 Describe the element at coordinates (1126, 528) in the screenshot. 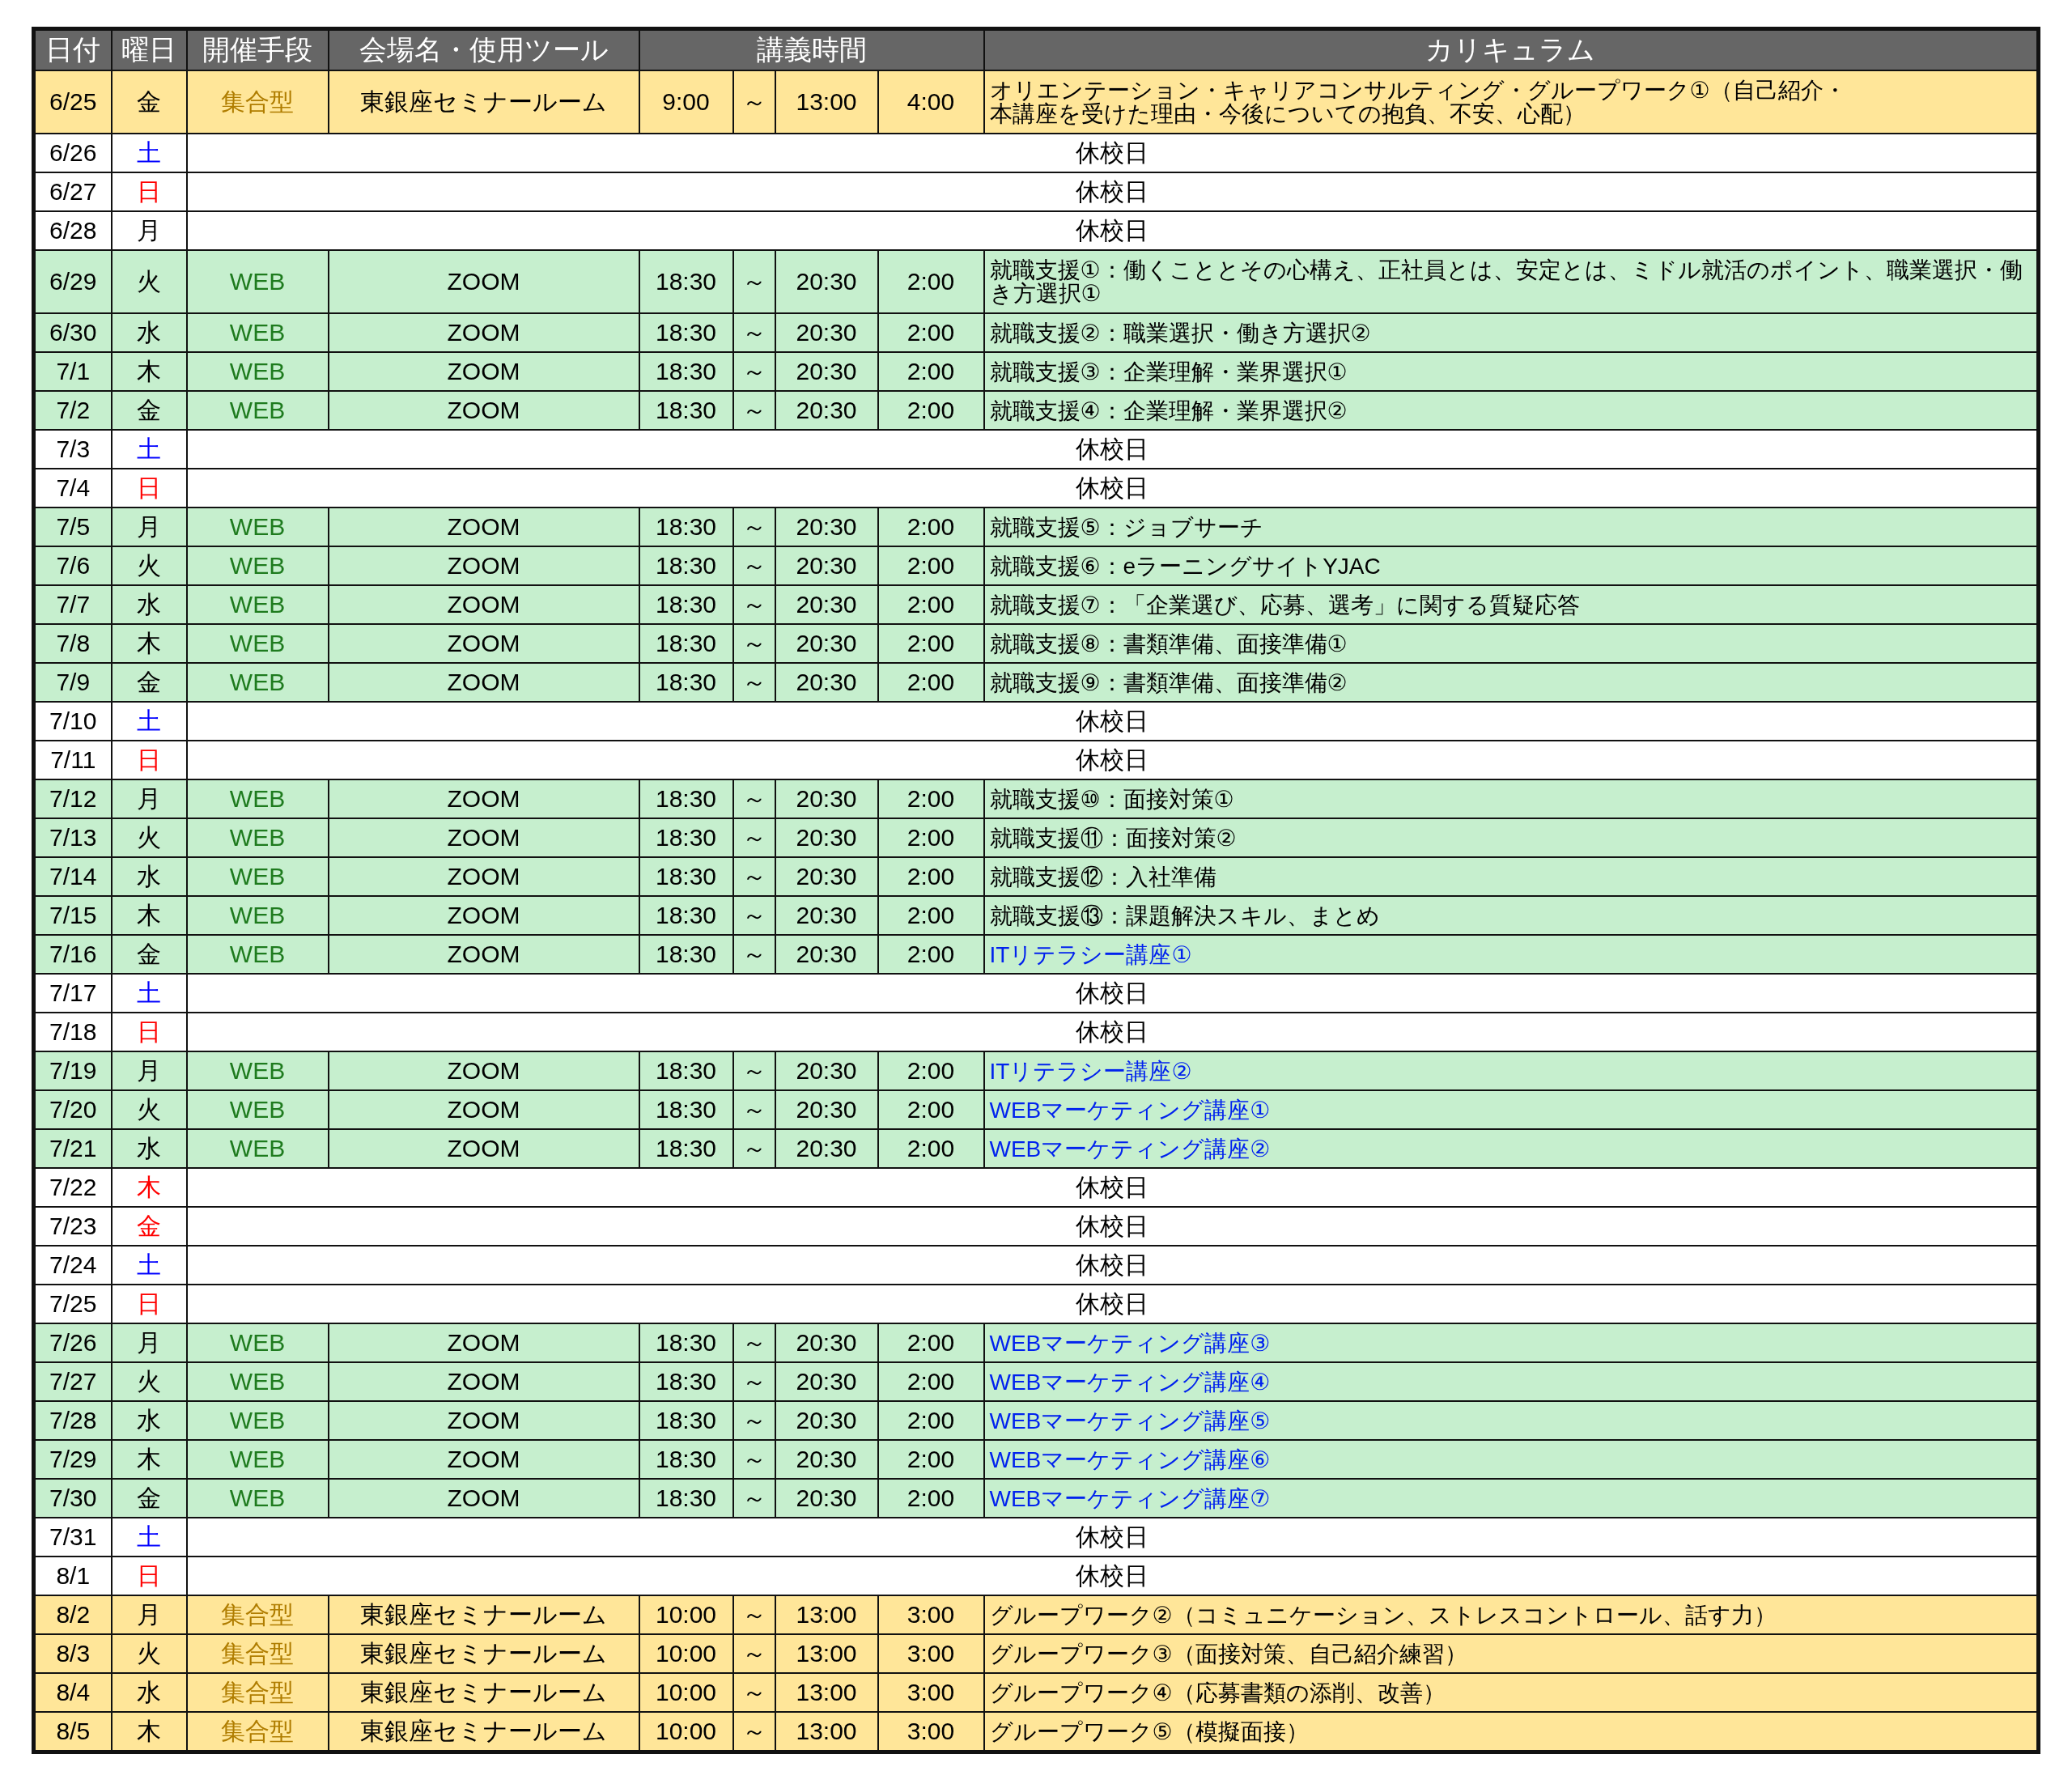

I see `curriculum-text: 就職支援⑤：ジョブサーチ` at that location.